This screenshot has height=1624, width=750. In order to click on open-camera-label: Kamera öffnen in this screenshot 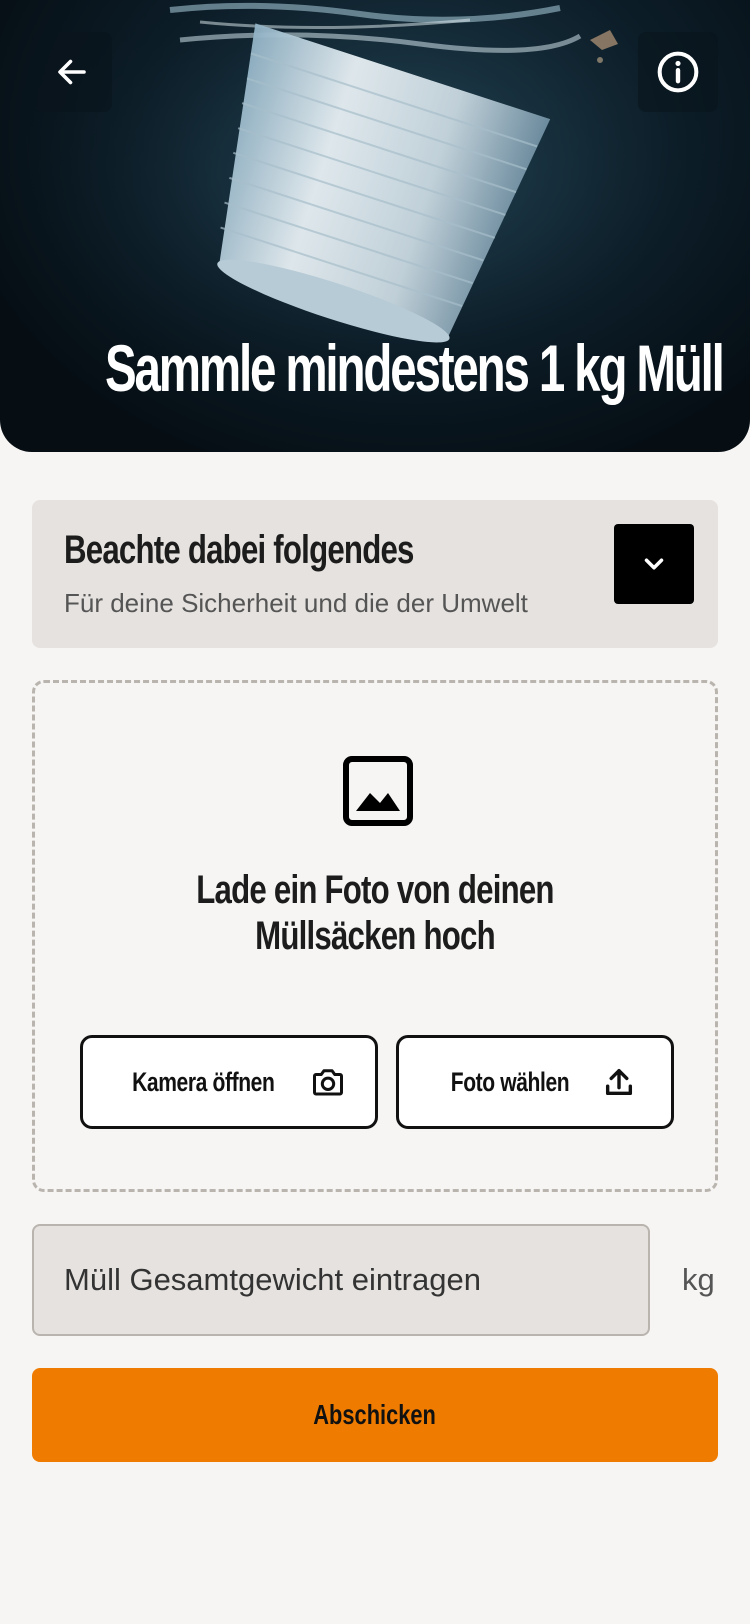, I will do `click(203, 1081)`.